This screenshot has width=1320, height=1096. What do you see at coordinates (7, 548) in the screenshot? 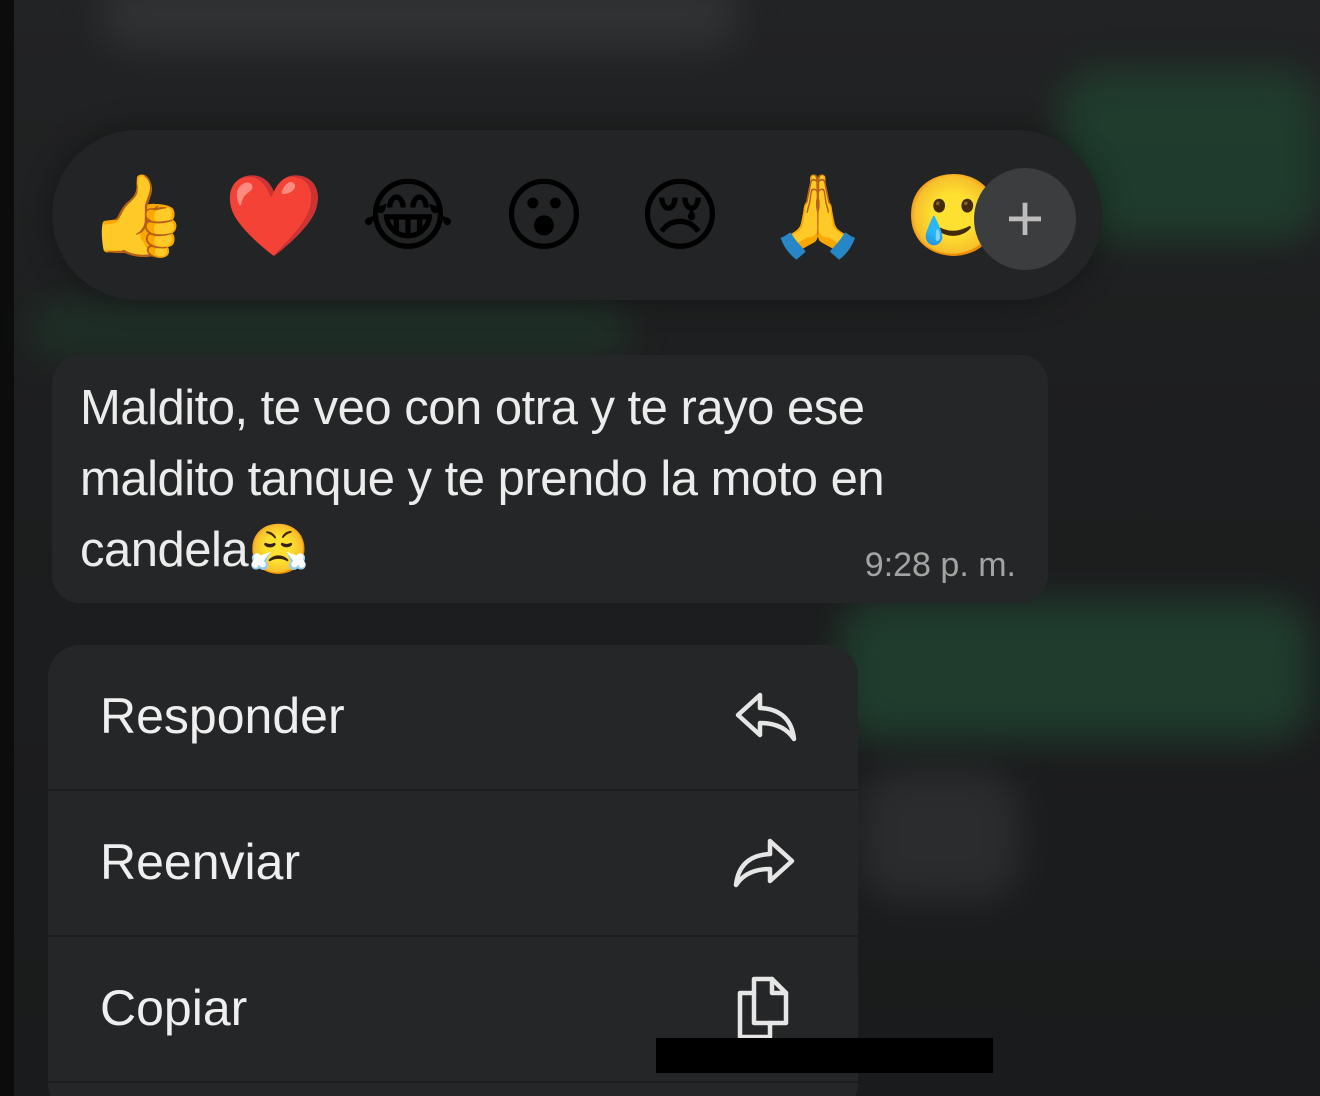
I see `left-edge` at bounding box center [7, 548].